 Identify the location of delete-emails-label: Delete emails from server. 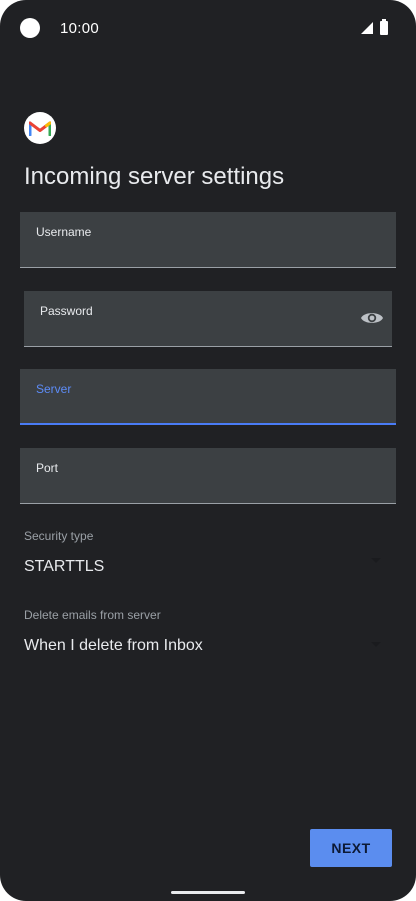
(92, 615).